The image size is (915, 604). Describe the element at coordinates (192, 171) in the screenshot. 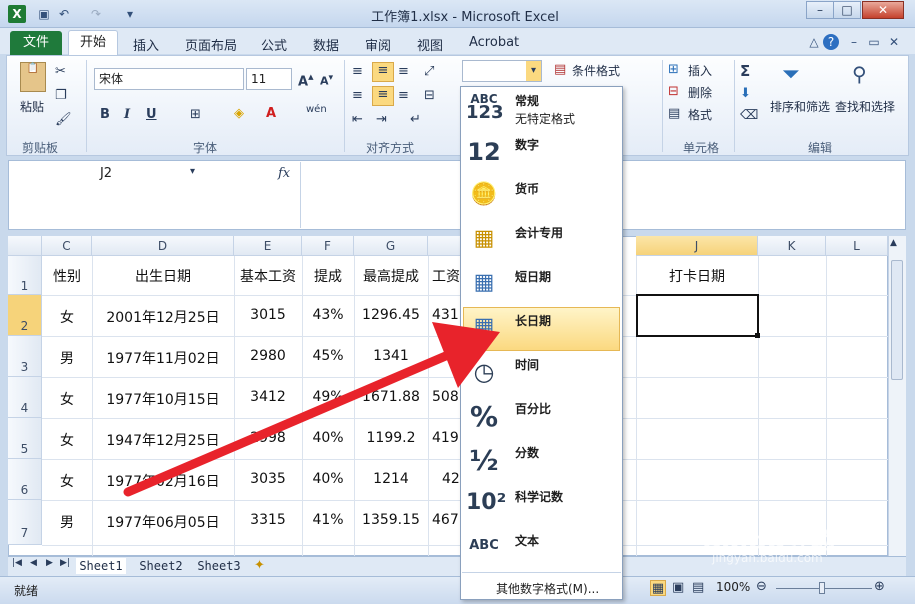

I see `name-box-dropdown-icon: ▾` at that location.